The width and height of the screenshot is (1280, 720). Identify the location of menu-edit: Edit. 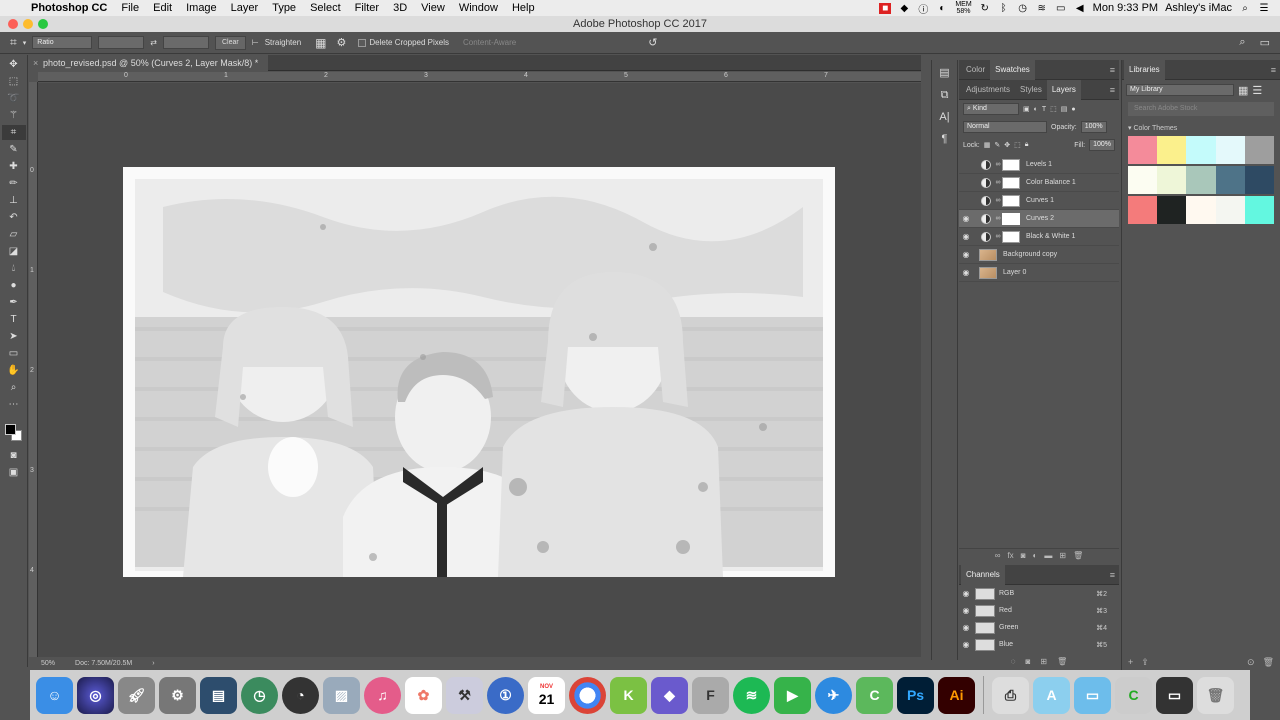
(162, 8).